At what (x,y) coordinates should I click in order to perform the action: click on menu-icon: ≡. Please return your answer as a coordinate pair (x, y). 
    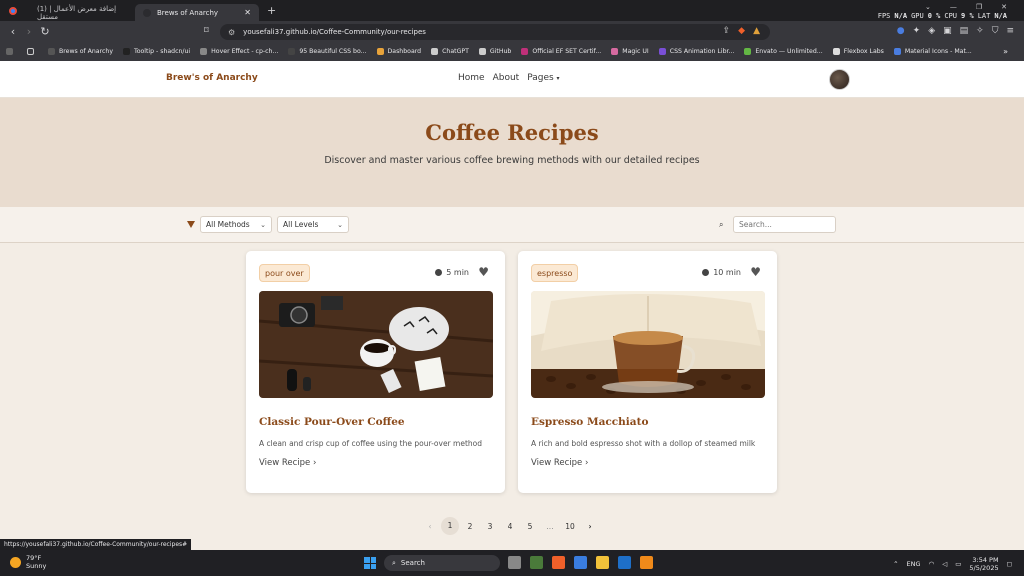
    Looking at the image, I should click on (1010, 31).